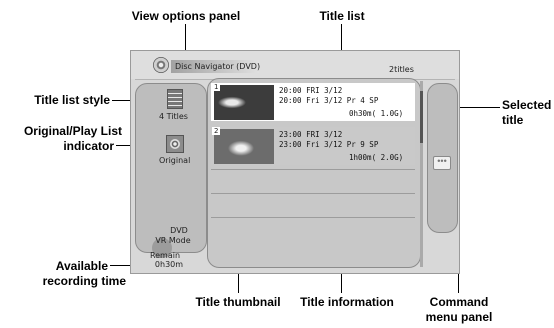 The width and height of the screenshot is (554, 328). Describe the element at coordinates (175, 160) in the screenshot. I see `original-label: Original` at that location.